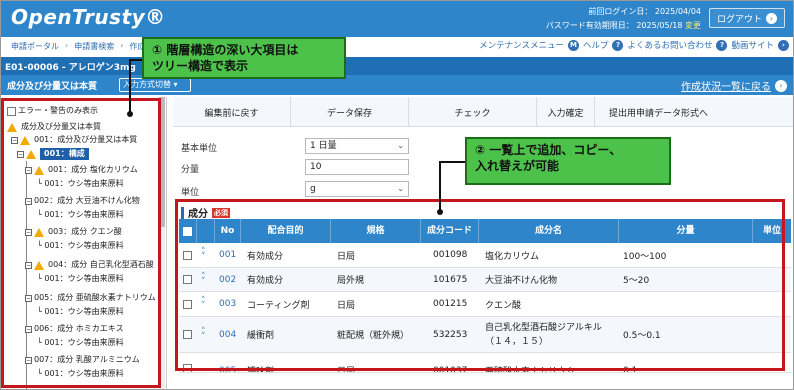 This screenshot has width=794, height=390. What do you see at coordinates (596, 45) in the screenshot?
I see `help-link: ヘルプ` at bounding box center [596, 45].